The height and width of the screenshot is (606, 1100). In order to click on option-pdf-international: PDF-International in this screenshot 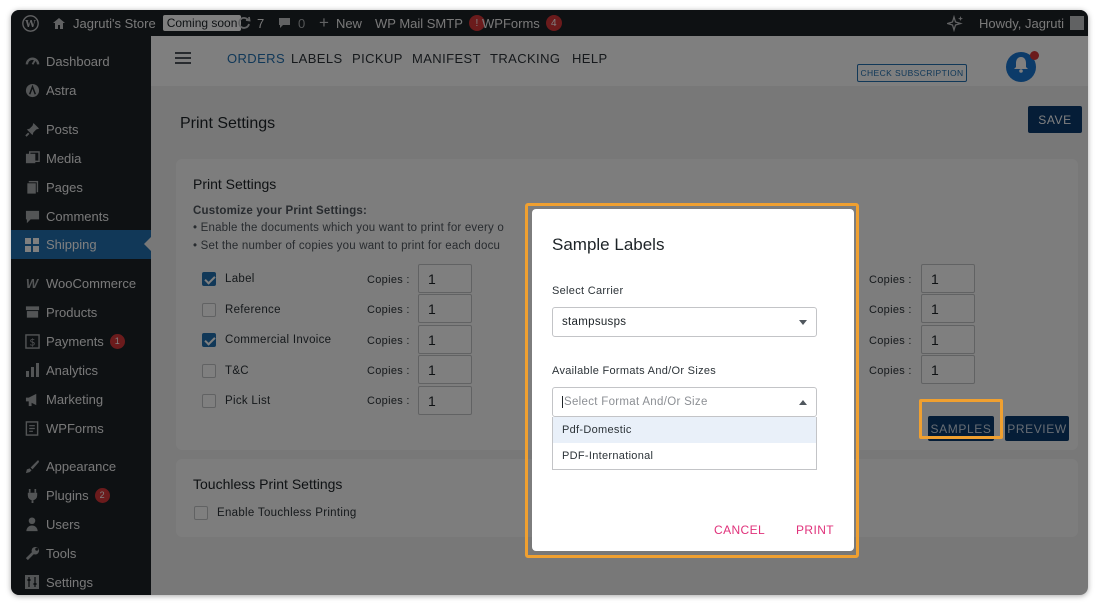, I will do `click(684, 456)`.